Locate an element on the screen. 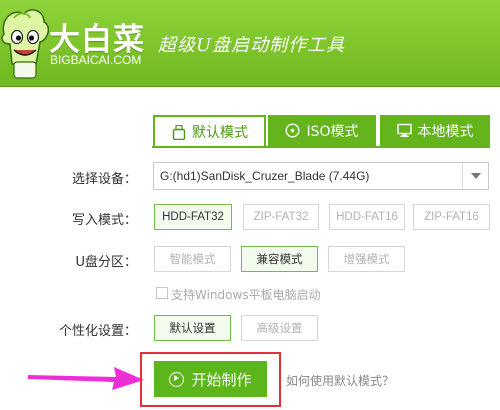 This screenshot has width=500, height=410. help-link: 如何使用默认模式？ is located at coordinates (340, 380).